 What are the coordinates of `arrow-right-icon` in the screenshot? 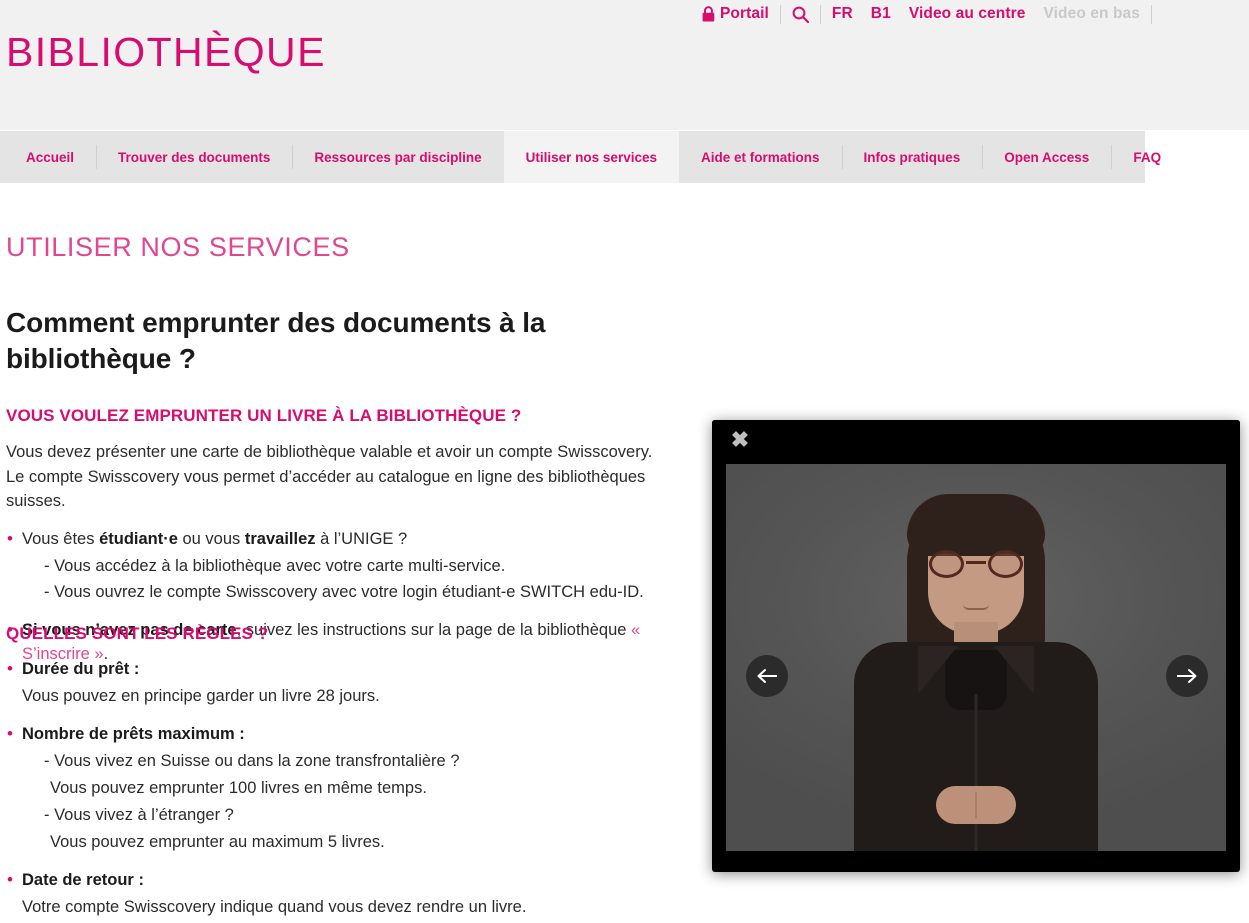 It's located at (1187, 676).